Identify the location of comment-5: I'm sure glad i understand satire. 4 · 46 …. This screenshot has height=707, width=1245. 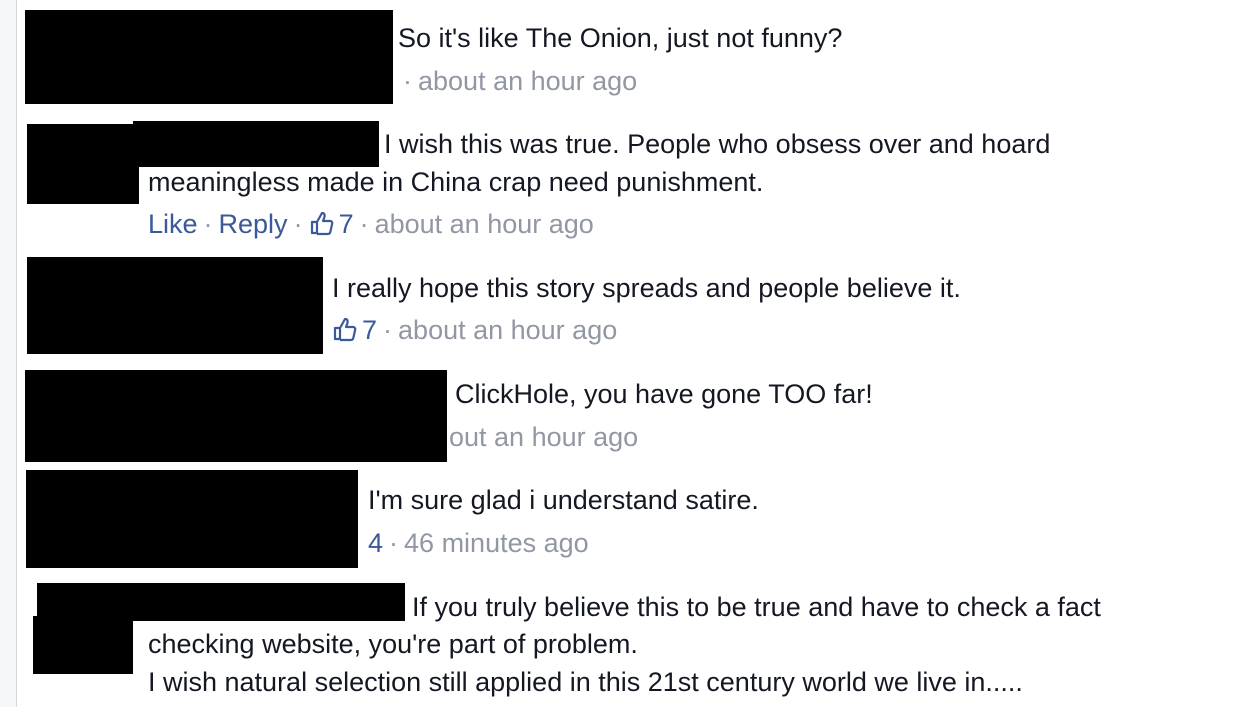
(631, 523).